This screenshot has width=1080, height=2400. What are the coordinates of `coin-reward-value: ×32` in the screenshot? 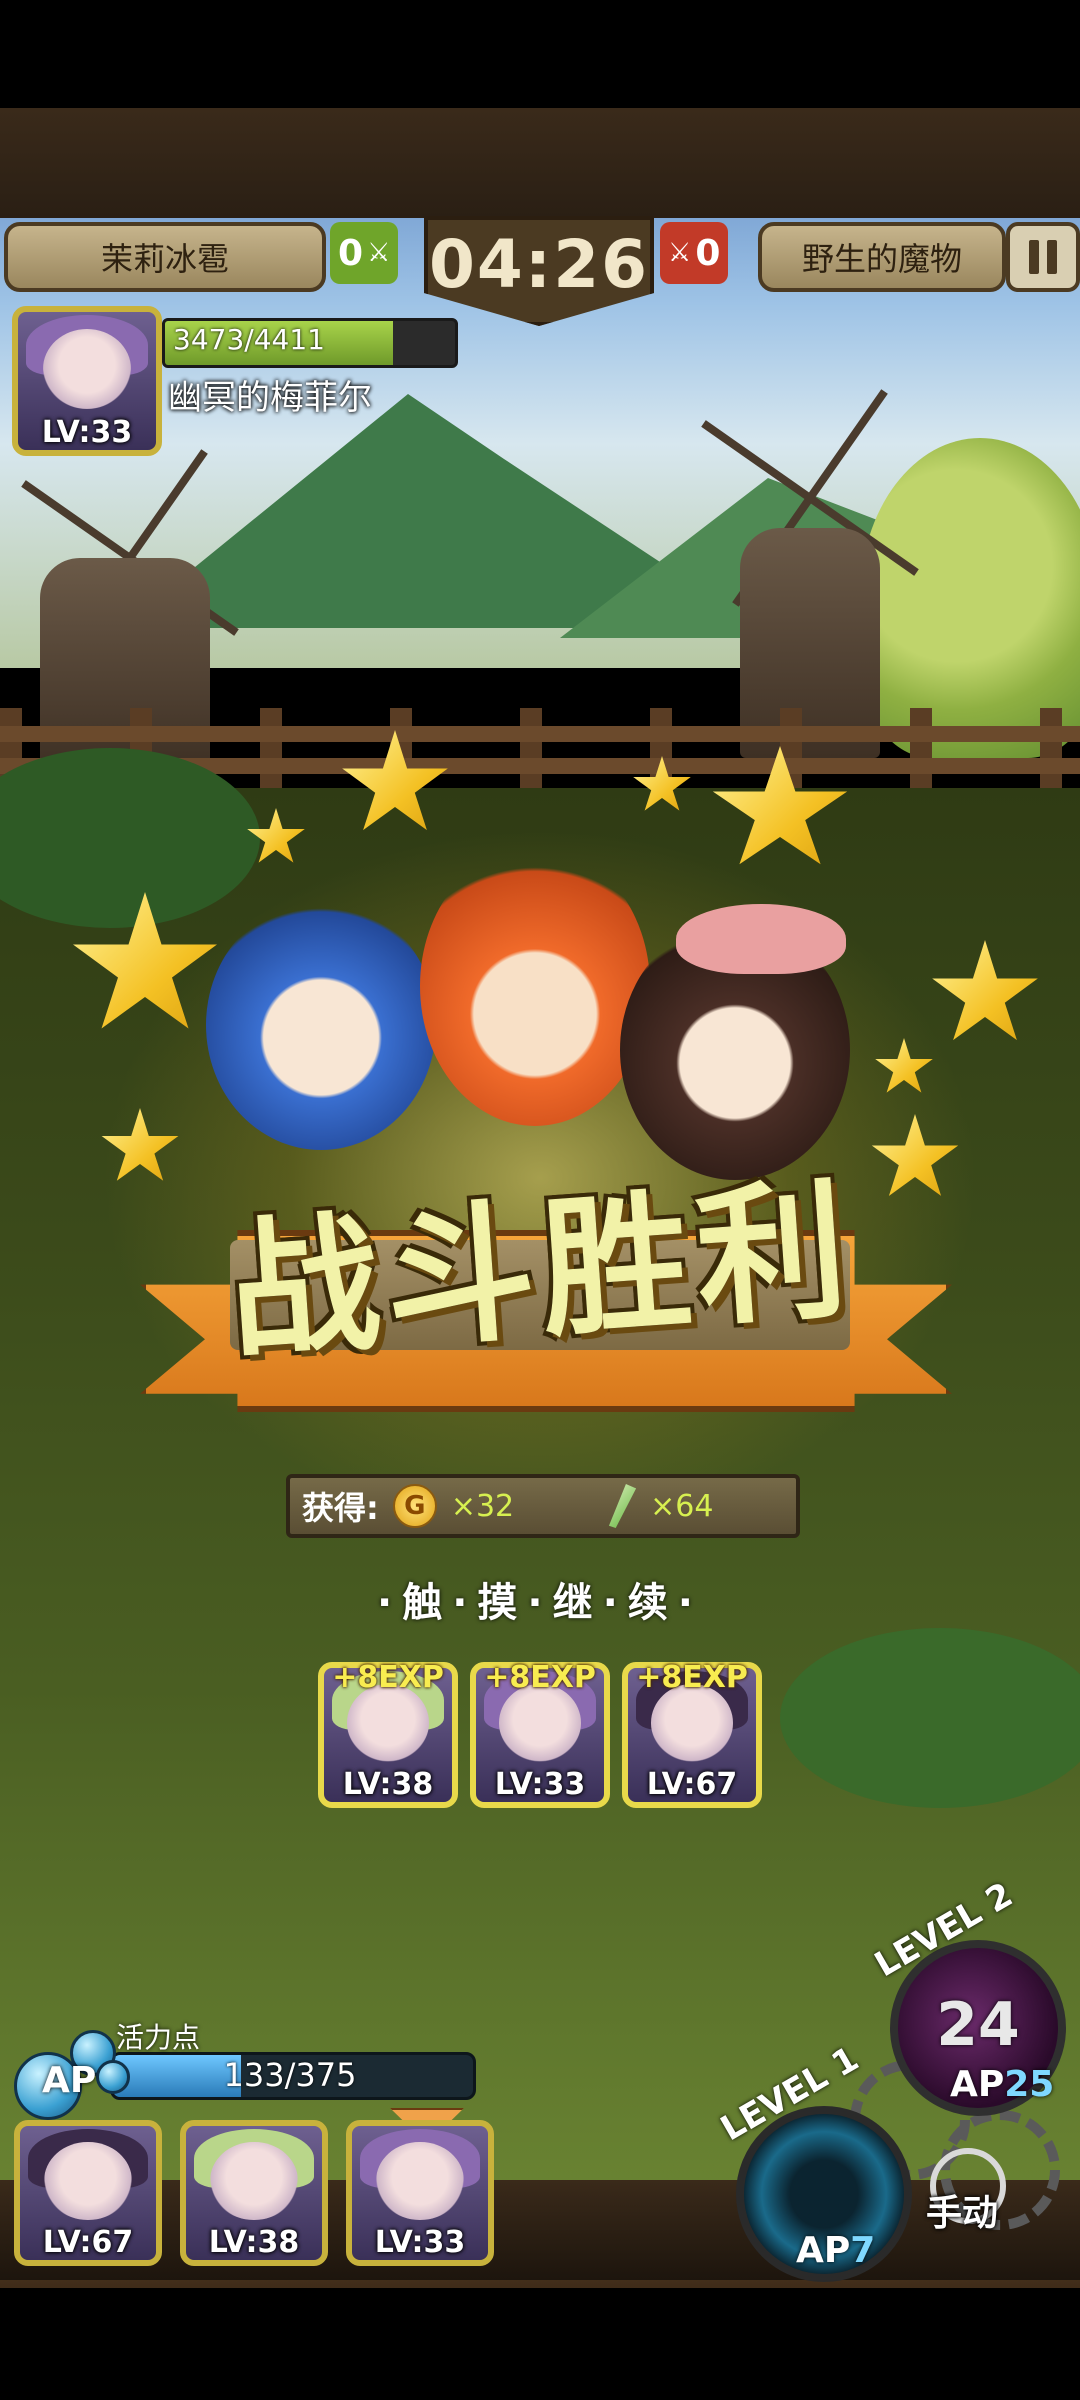 It's located at (482, 1506).